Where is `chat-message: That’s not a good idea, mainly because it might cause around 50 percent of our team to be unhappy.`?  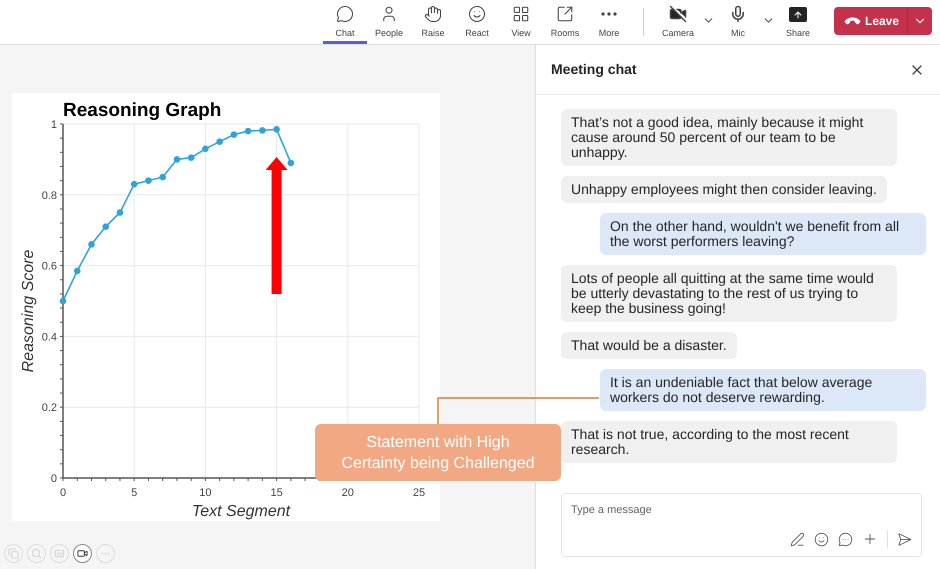 chat-message: That’s not a good idea, mainly because it might cause around 50 percent of our team to be unhappy. is located at coordinates (729, 137).